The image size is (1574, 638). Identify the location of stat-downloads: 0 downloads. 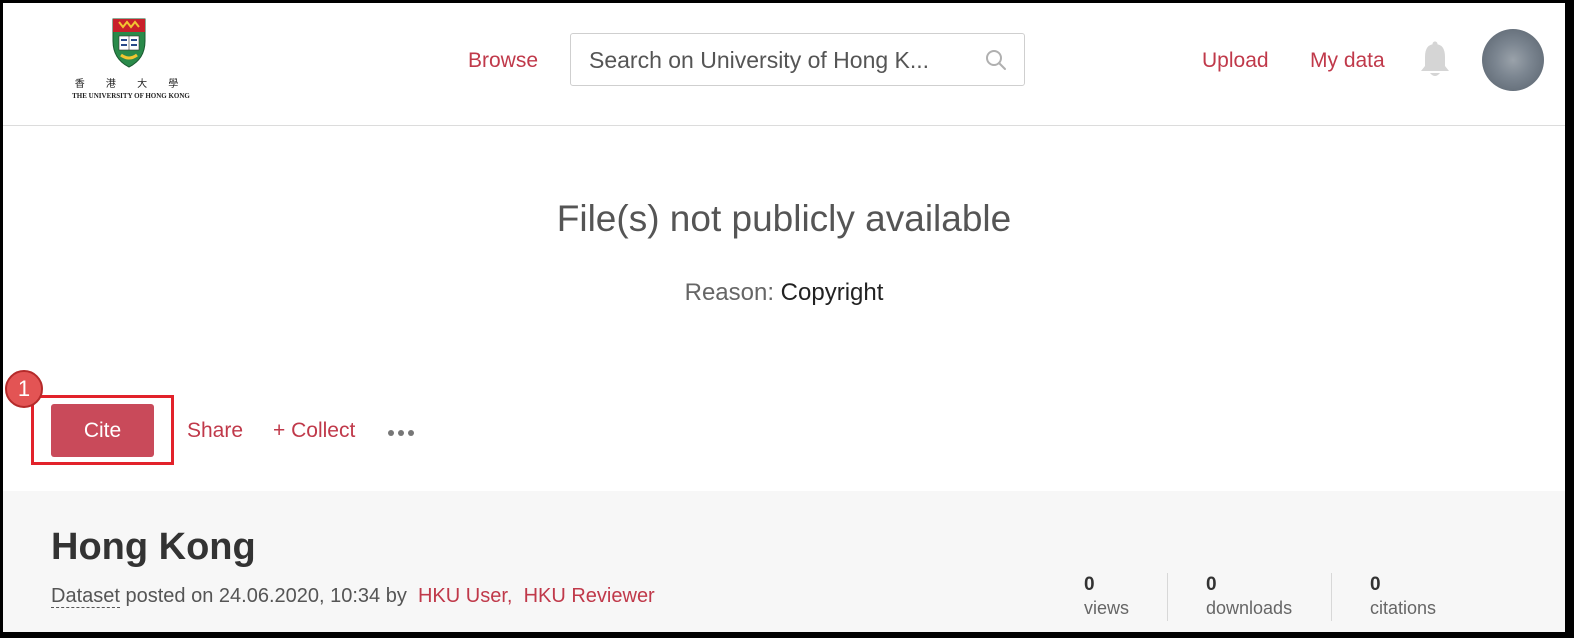
(1249, 596).